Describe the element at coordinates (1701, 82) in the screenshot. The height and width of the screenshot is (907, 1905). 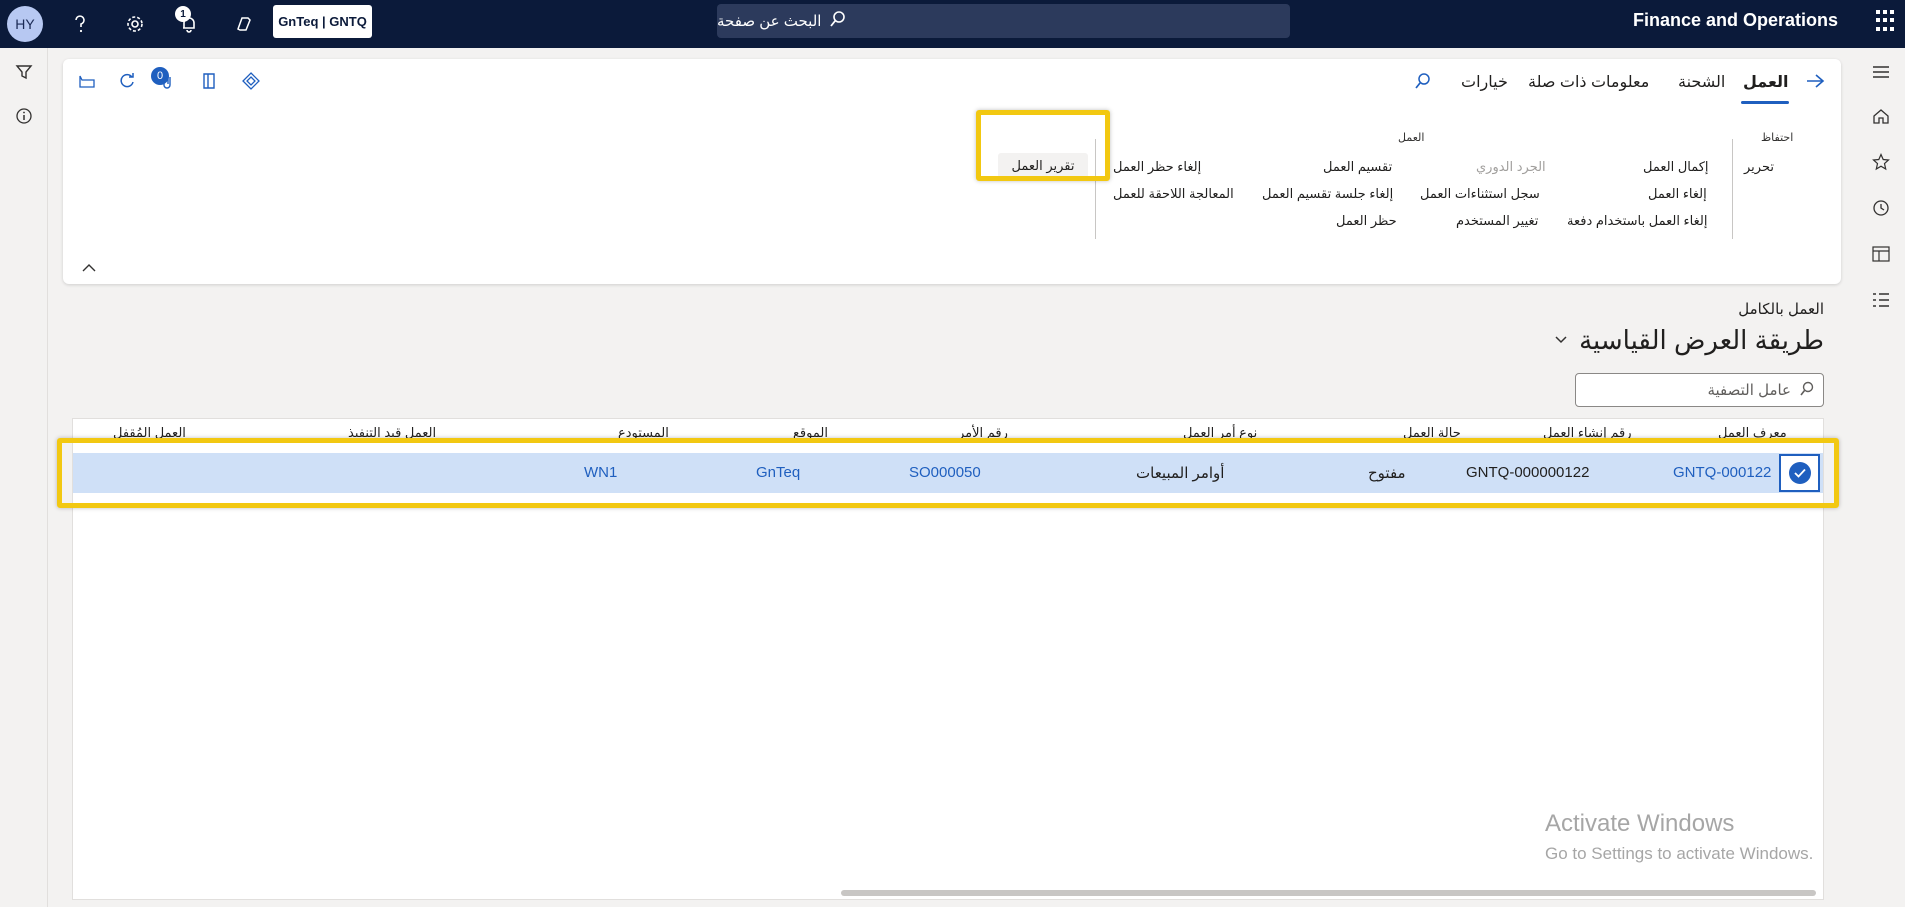
I see `tab-shipment: الشحنة` at that location.